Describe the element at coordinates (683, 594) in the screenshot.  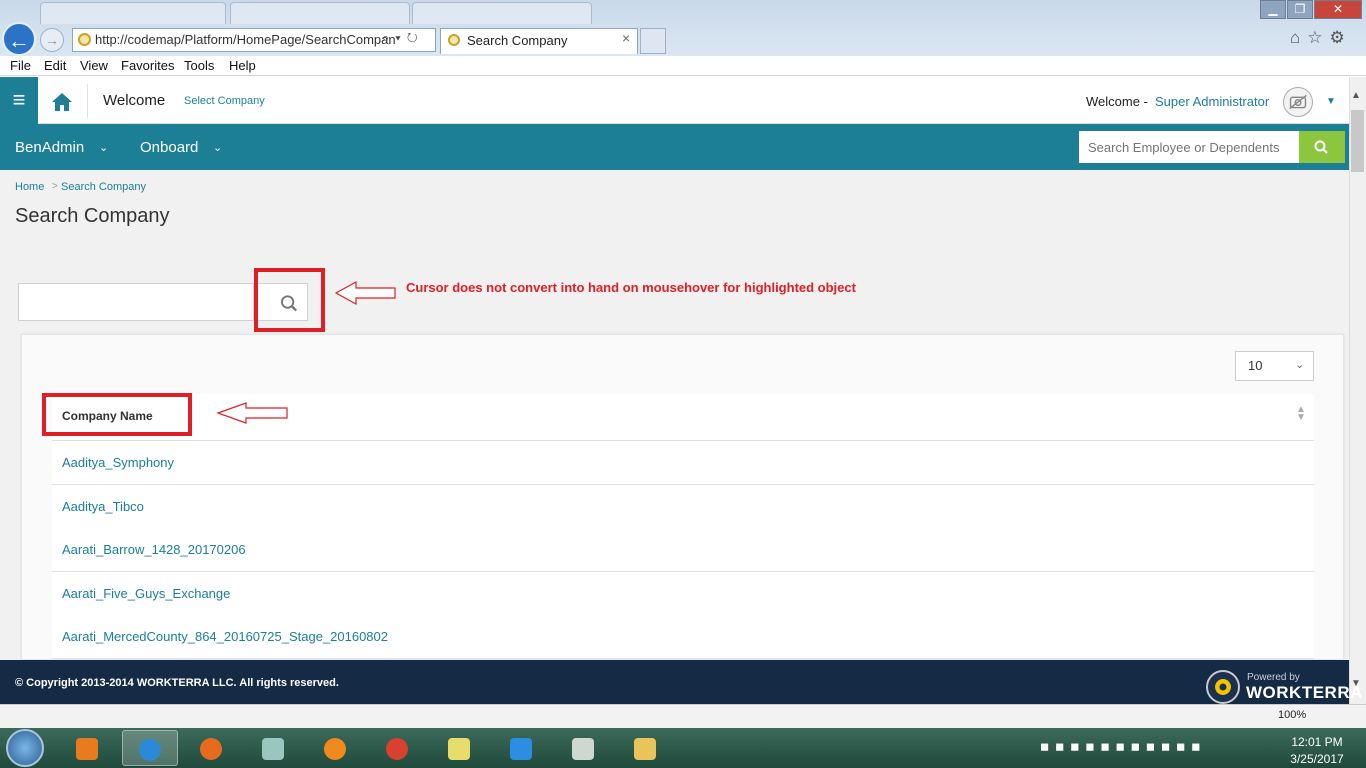
I see `table-row: Aarati_Five_Guys_Exchange` at that location.